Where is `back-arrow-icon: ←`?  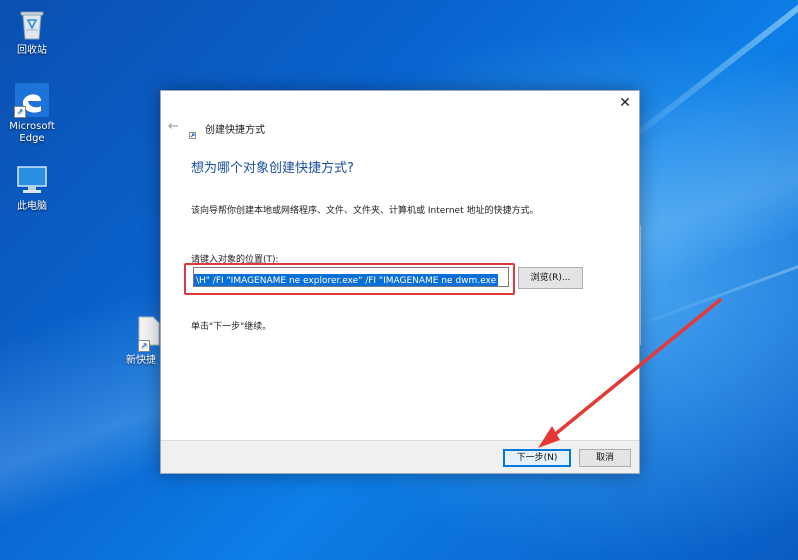 back-arrow-icon: ← is located at coordinates (173, 126).